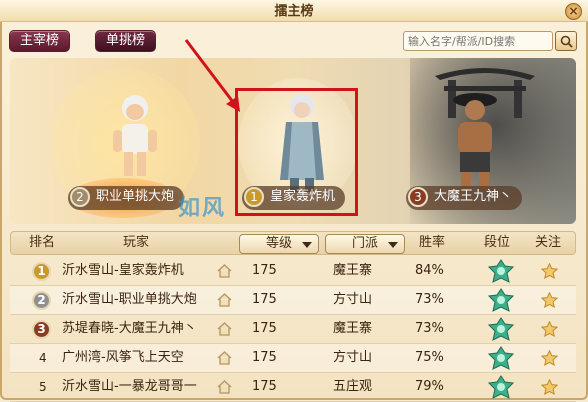  I want to click on player-name: 沂水雪山-职业单挑大炮, so click(129, 300).